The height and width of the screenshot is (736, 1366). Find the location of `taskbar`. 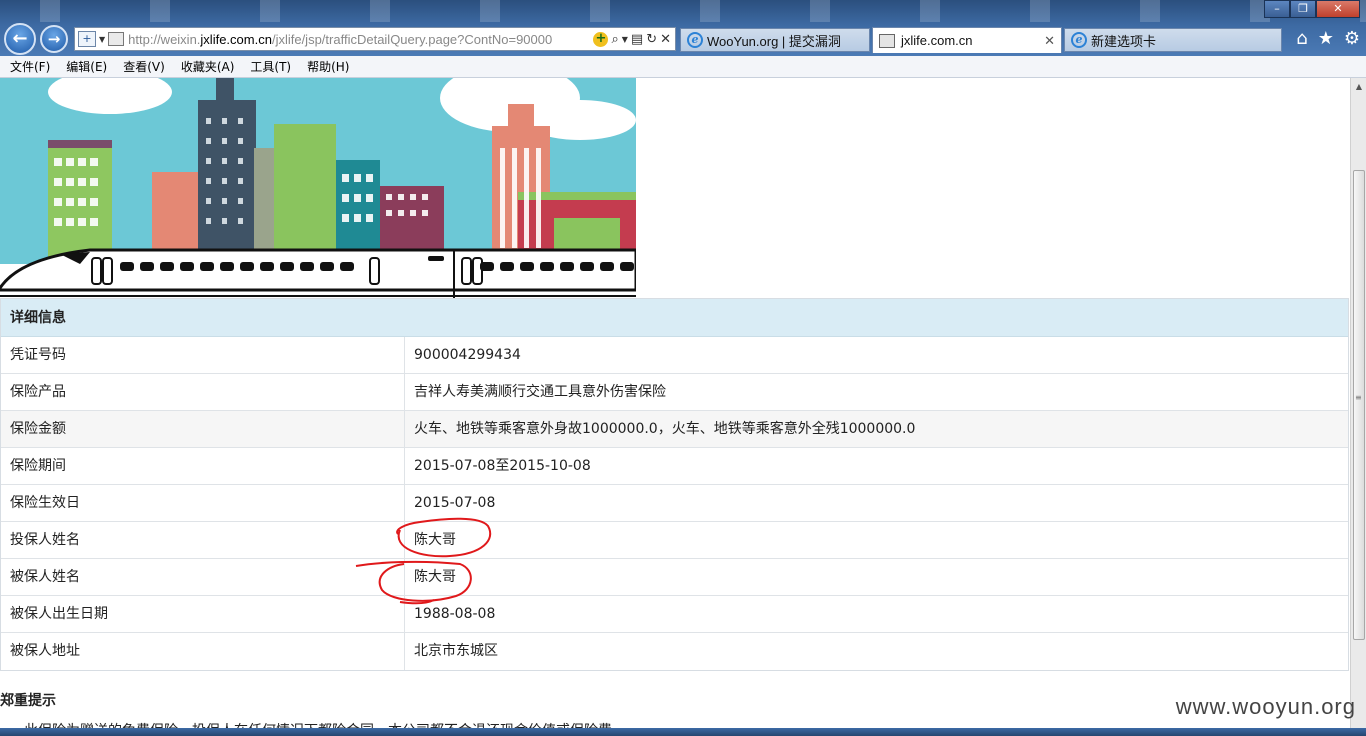

taskbar is located at coordinates (683, 732).